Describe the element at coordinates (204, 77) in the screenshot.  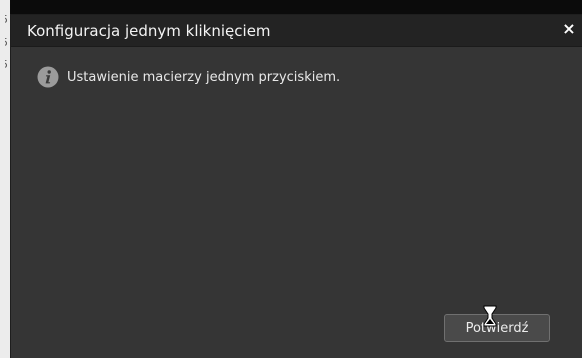
I see `message-text: Ustawienie macierzy jednym przyciskiem.` at that location.